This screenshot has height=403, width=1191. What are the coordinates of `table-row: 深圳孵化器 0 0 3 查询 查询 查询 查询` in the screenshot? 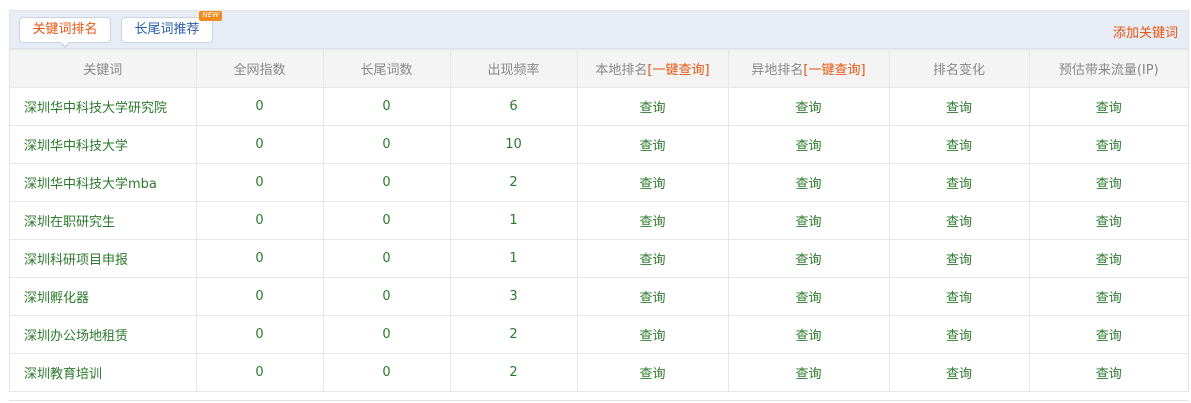 It's located at (599, 296).